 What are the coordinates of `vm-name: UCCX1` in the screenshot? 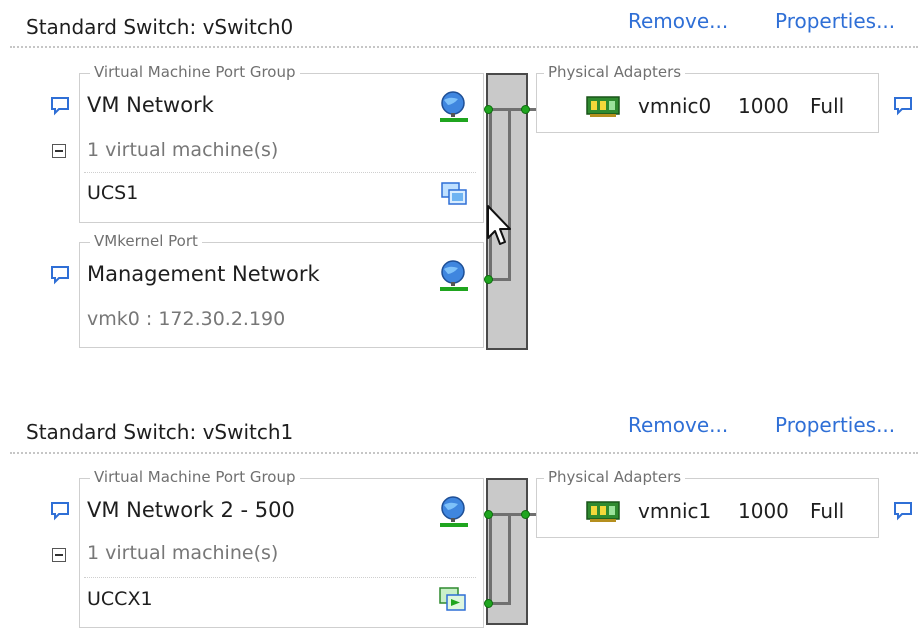 It's located at (120, 599).